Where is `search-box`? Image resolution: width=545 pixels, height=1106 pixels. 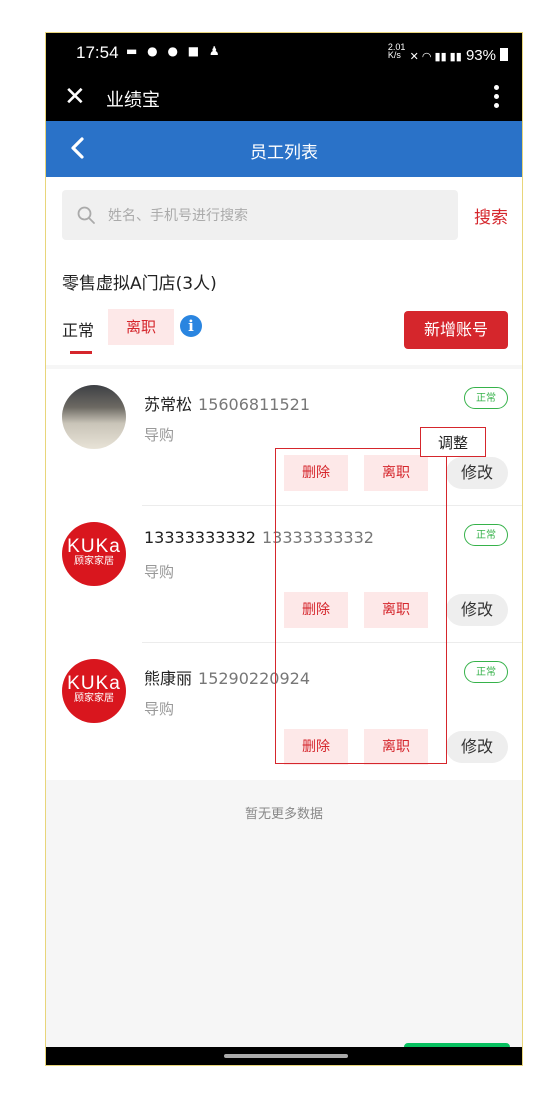 search-box is located at coordinates (260, 216).